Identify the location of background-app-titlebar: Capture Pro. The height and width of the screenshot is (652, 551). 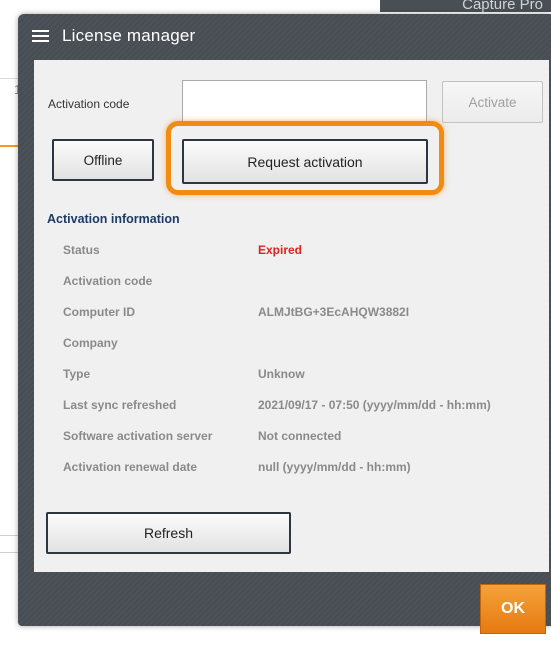
(465, 6).